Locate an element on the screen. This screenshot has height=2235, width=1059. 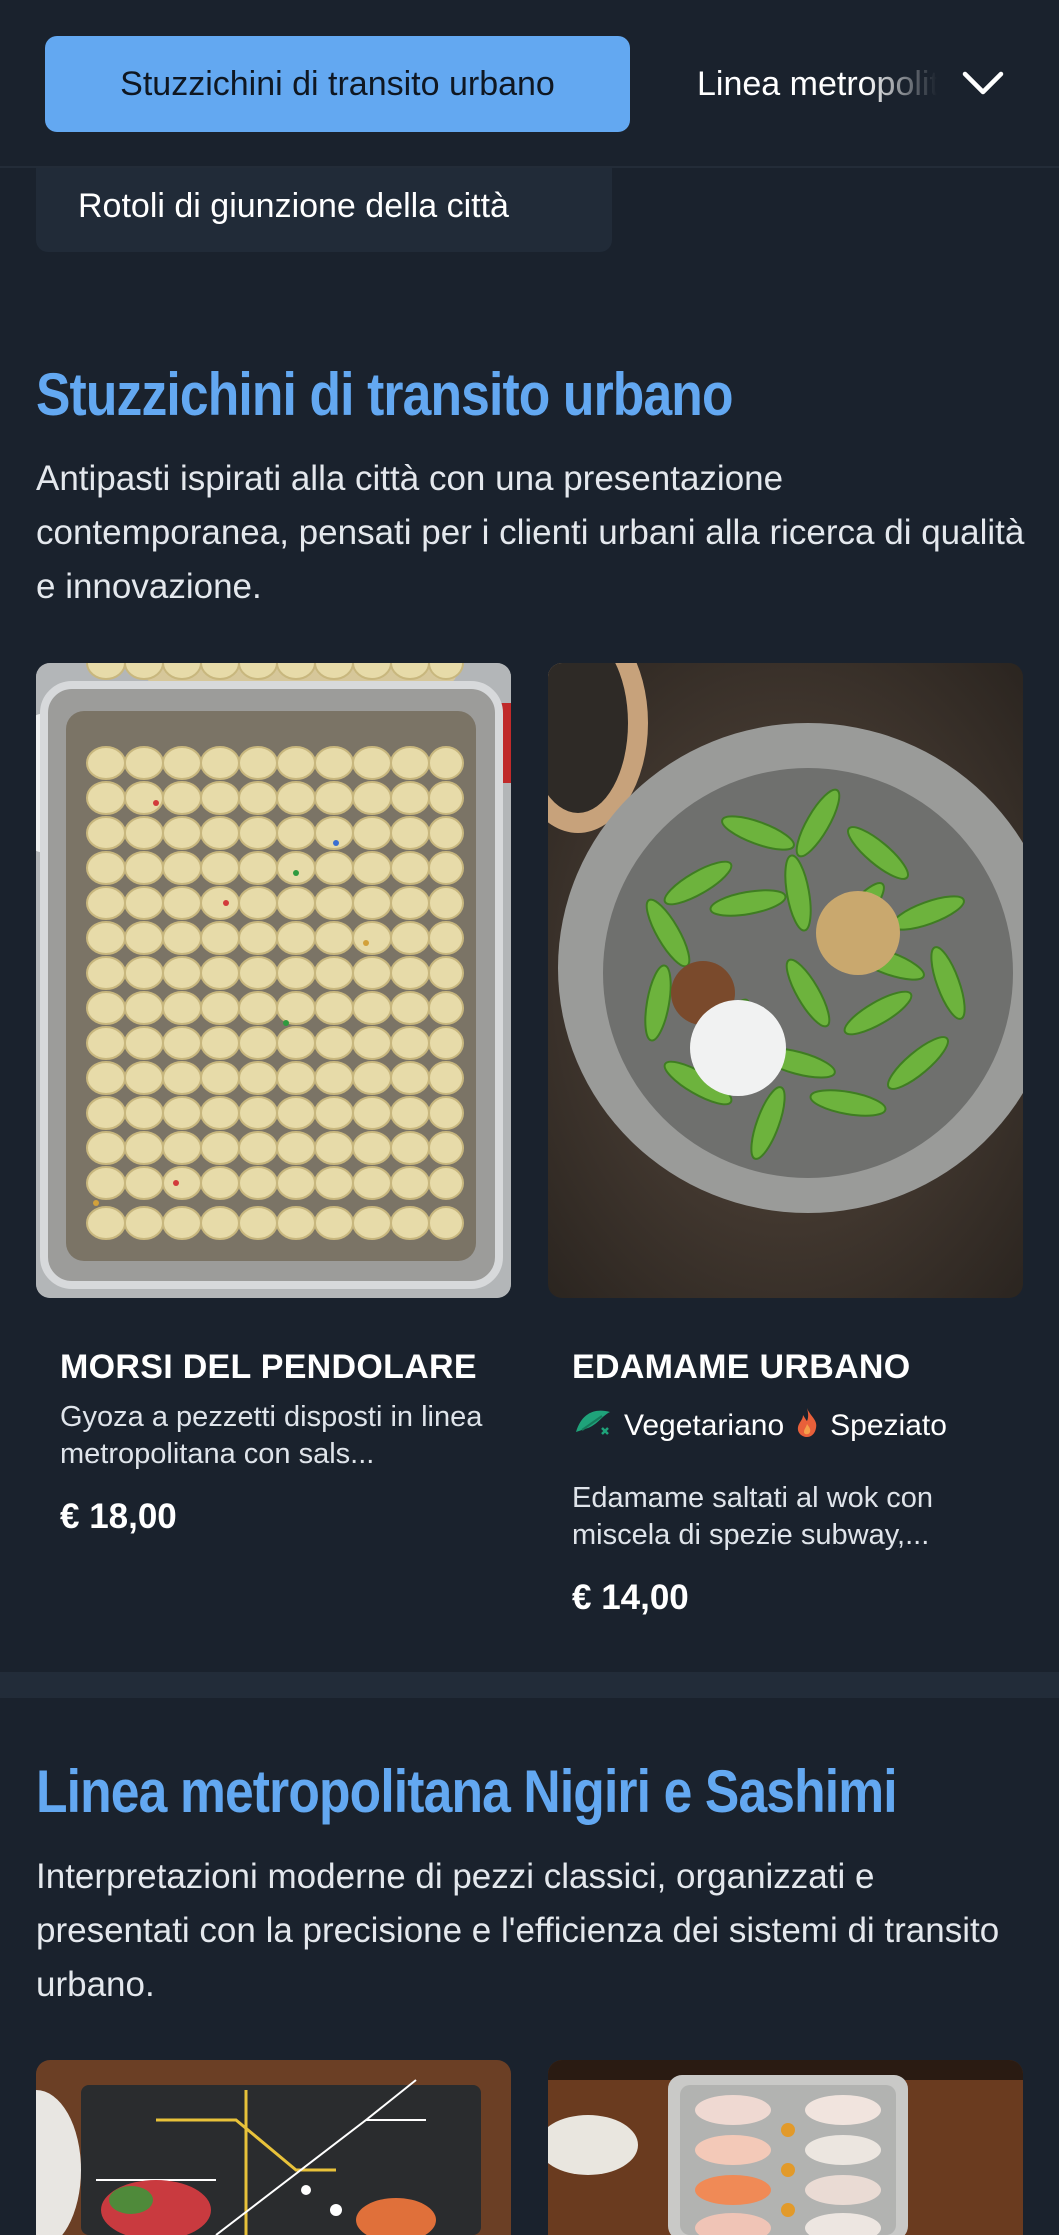
tag-vegetariano: Vegetariano is located at coordinates (678, 1426).